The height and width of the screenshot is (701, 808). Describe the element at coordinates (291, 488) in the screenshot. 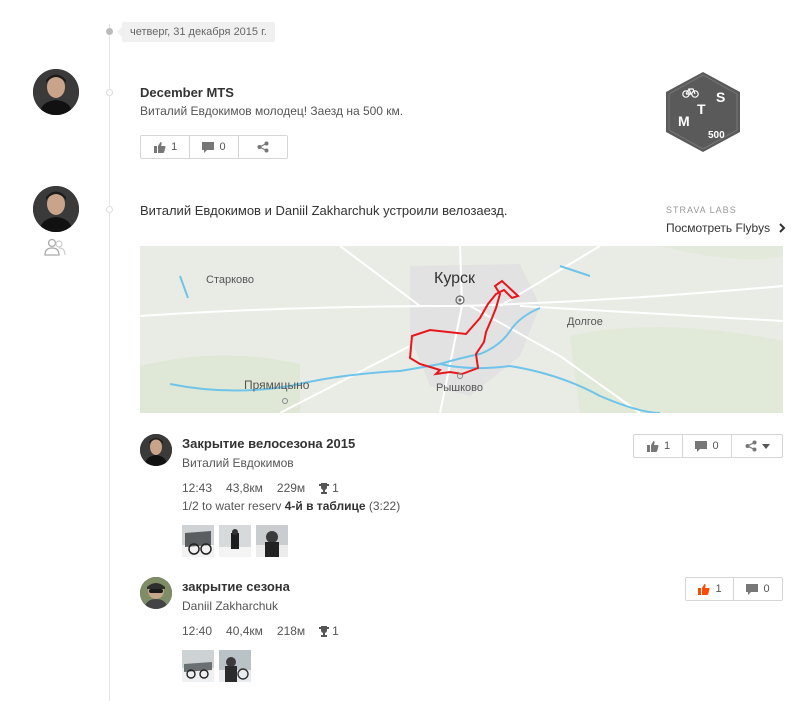

I see `activity-elevation: 229м` at that location.